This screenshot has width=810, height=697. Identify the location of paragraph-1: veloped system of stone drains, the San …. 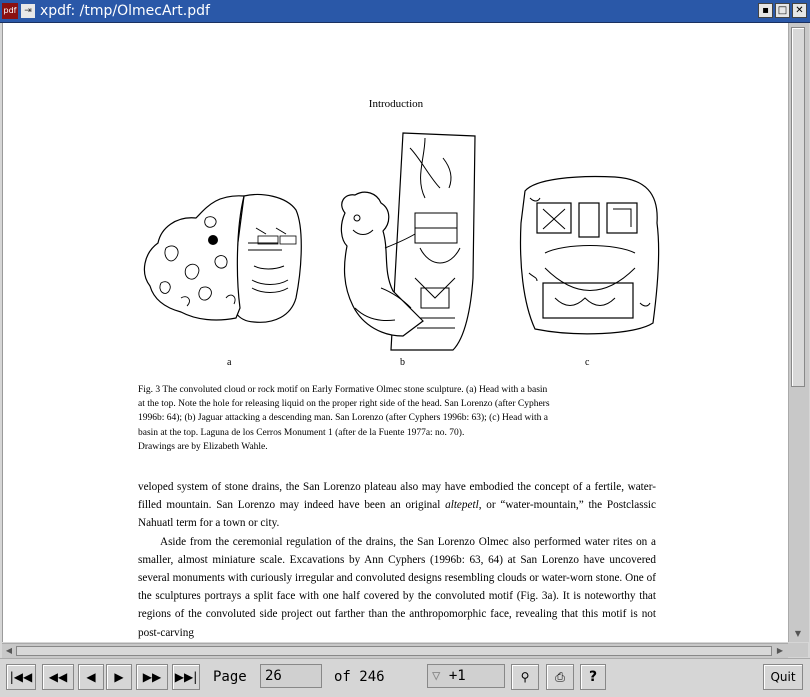
(397, 505).